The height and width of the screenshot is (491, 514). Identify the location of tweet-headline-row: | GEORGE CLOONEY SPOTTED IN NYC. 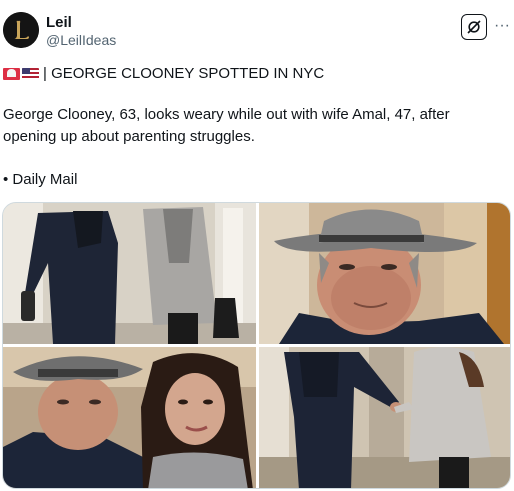
(163, 74).